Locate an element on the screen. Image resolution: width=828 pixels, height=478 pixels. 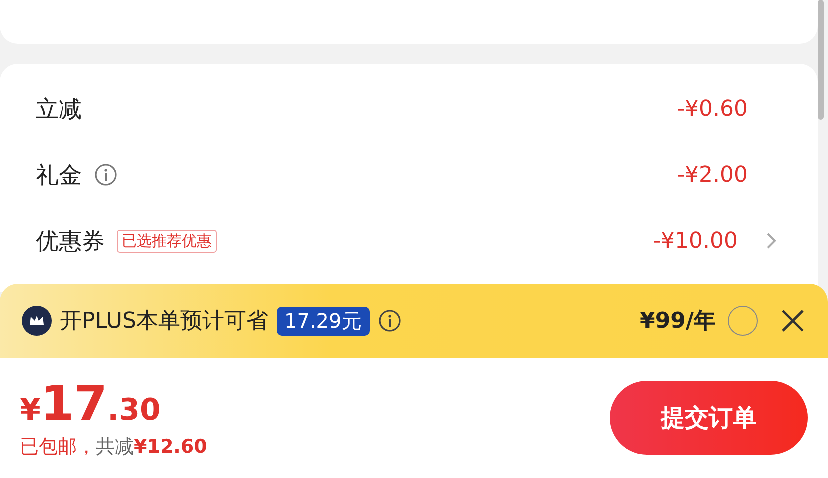
saved-label: 共减 is located at coordinates (115, 447).